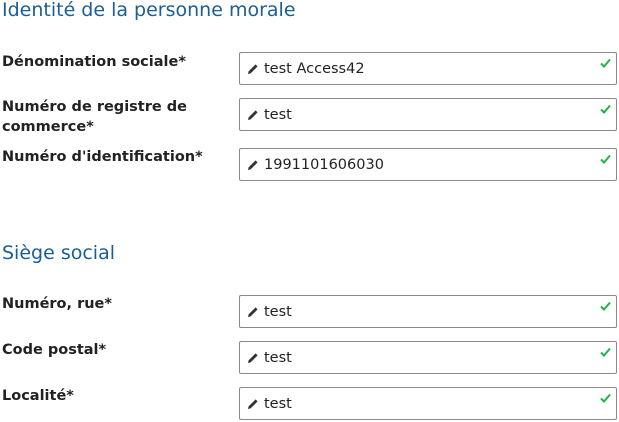 This screenshot has width=619, height=422. What do you see at coordinates (94, 62) in the screenshot?
I see `label-company-name: Dénomination sociale*` at bounding box center [94, 62].